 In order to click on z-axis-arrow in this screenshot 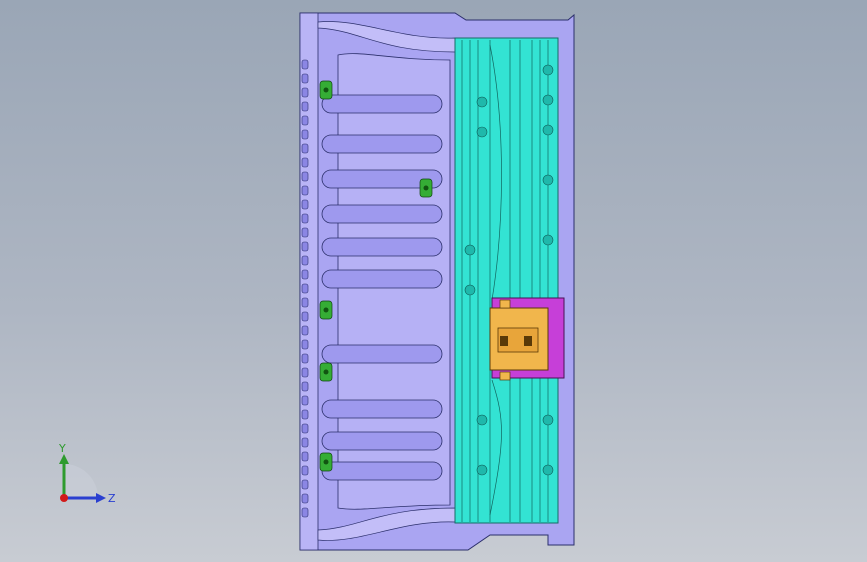, I will do `click(101, 498)`.